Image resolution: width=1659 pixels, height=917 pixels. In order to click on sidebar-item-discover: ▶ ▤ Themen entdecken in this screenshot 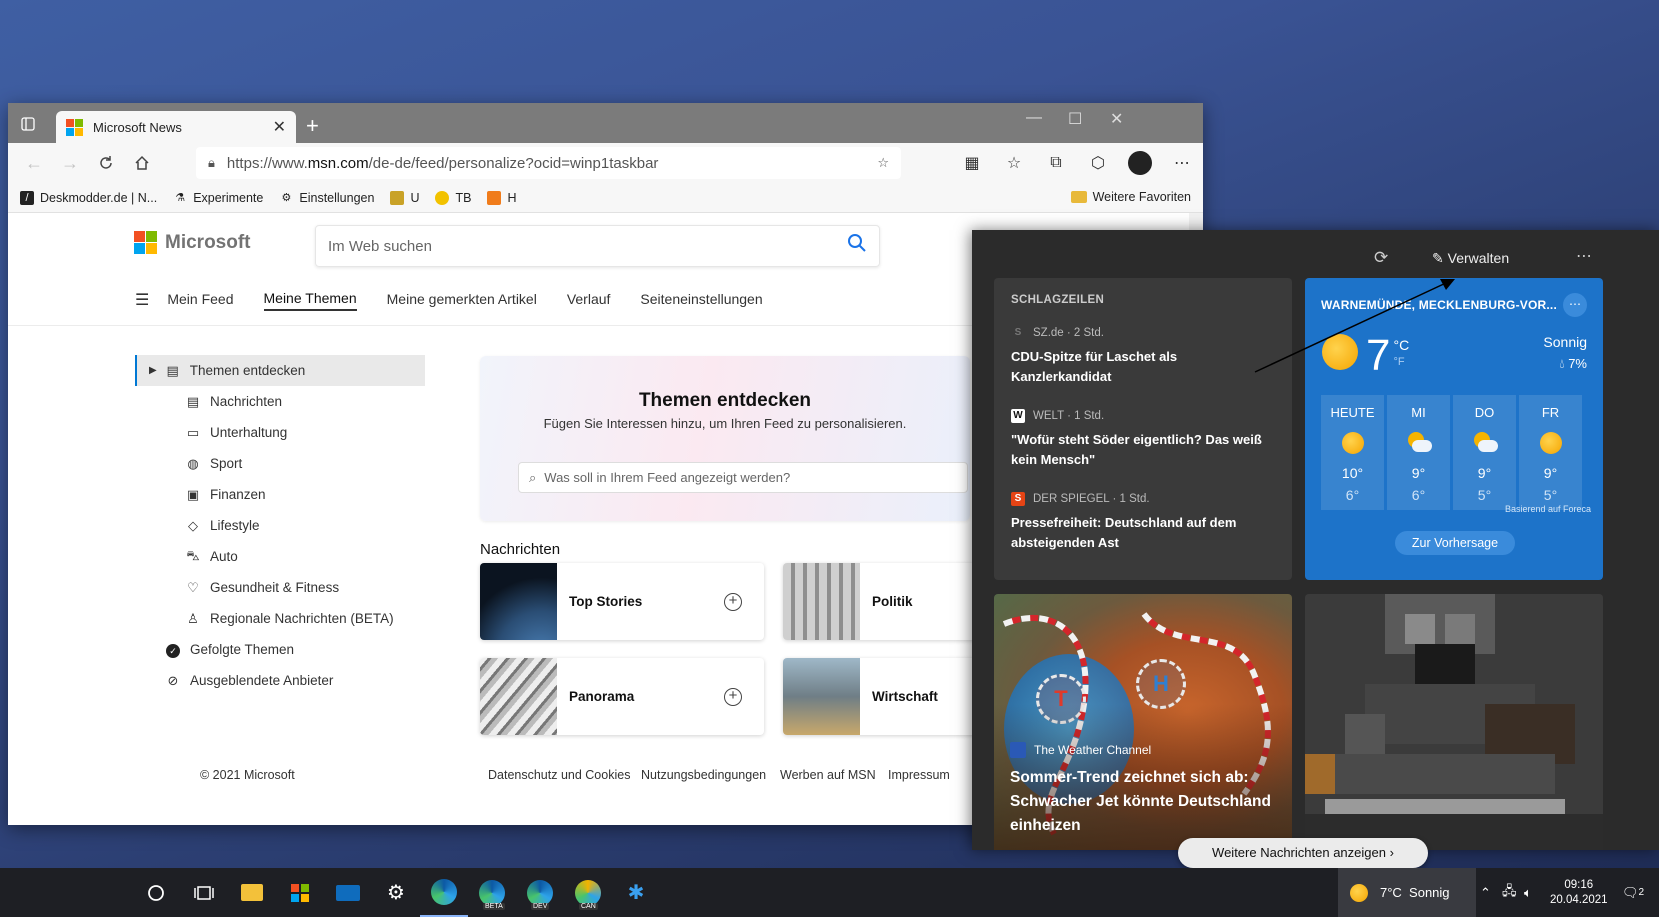, I will do `click(280, 370)`.